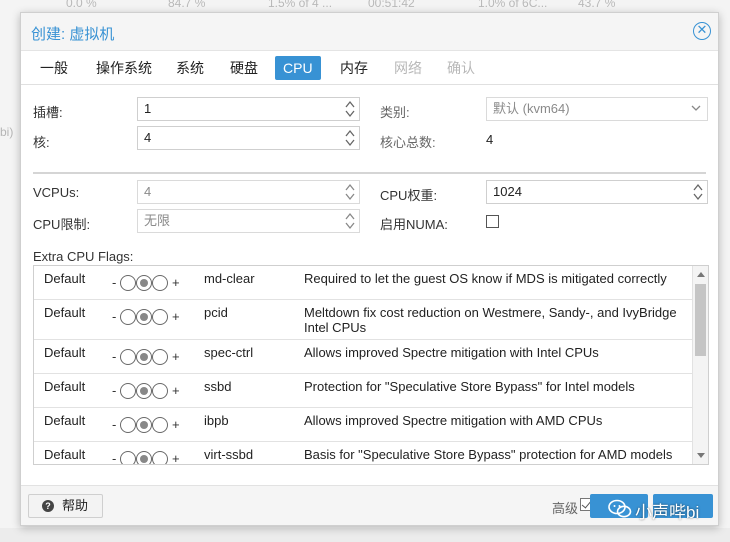 This screenshot has width=730, height=542. What do you see at coordinates (701, 455) in the screenshot?
I see `scroll-down-icon` at bounding box center [701, 455].